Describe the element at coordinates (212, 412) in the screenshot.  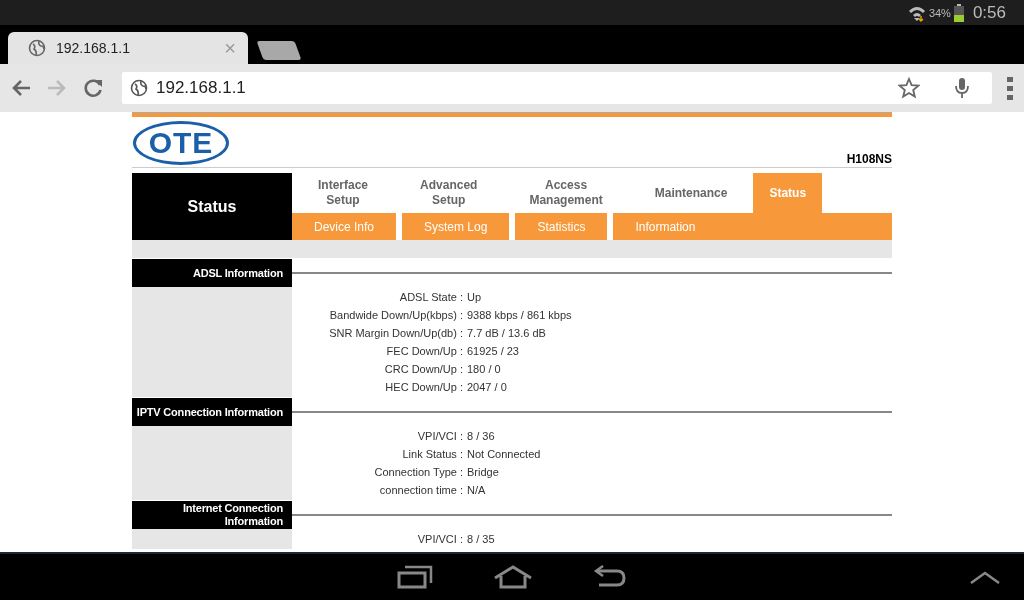
I see `section-heading: IPTV Connection Information` at that location.